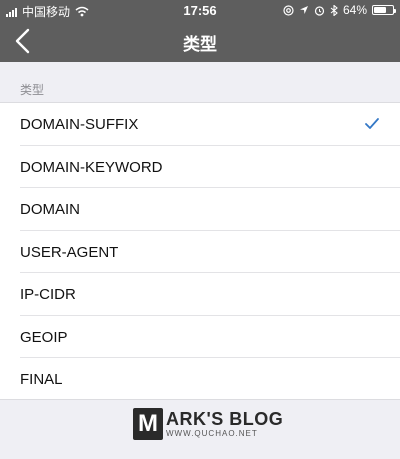 Image resolution: width=400 pixels, height=459 pixels. I want to click on list-item-label: GEOIP, so click(44, 337).